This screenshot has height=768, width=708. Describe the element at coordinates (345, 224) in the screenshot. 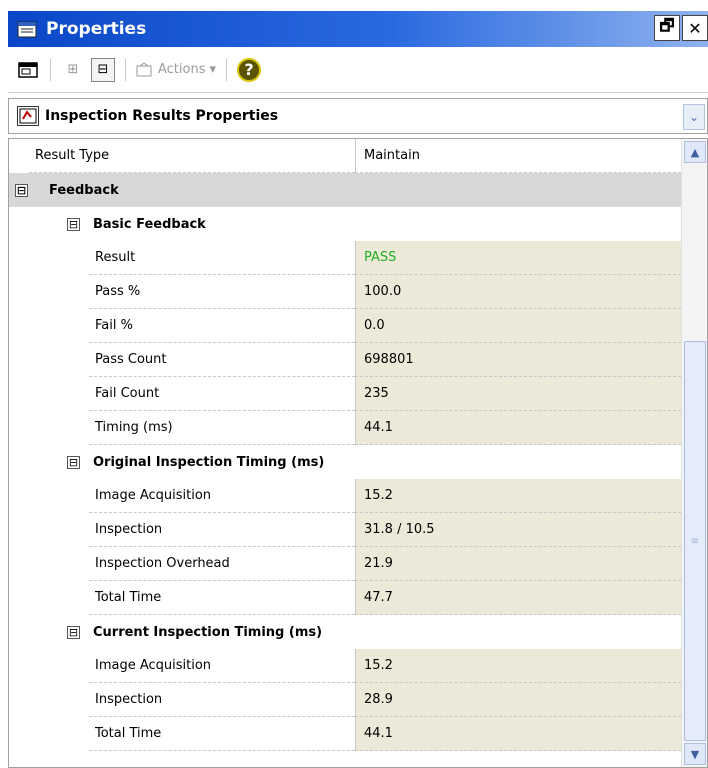

I see `group-basic-feedback: ⊟ Basic Feedback` at that location.